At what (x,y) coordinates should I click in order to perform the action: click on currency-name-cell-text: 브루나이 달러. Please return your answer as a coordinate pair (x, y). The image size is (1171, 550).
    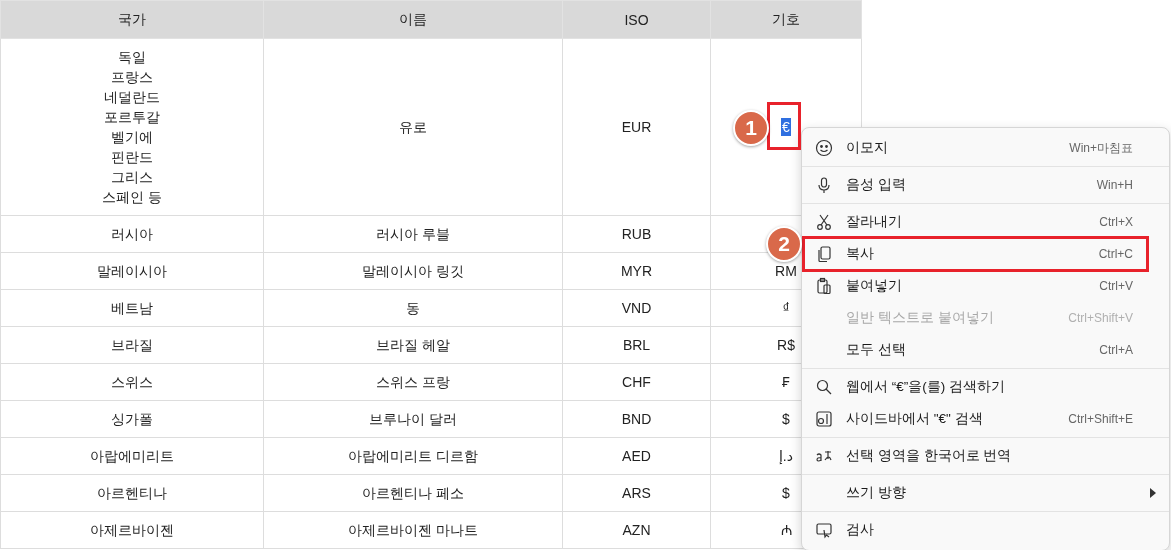
    Looking at the image, I should click on (413, 419).